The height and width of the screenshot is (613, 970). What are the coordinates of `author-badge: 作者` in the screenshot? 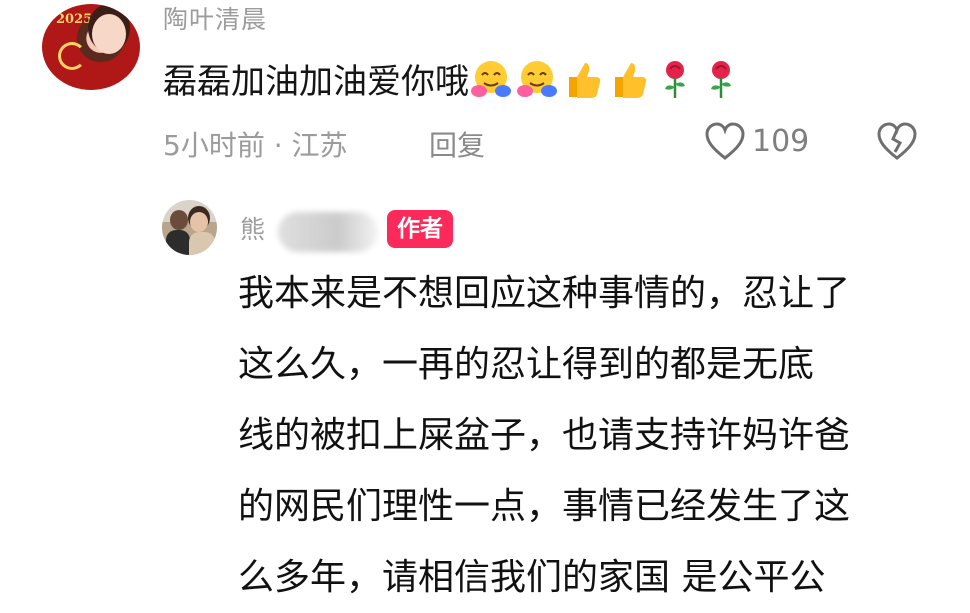 It's located at (420, 229).